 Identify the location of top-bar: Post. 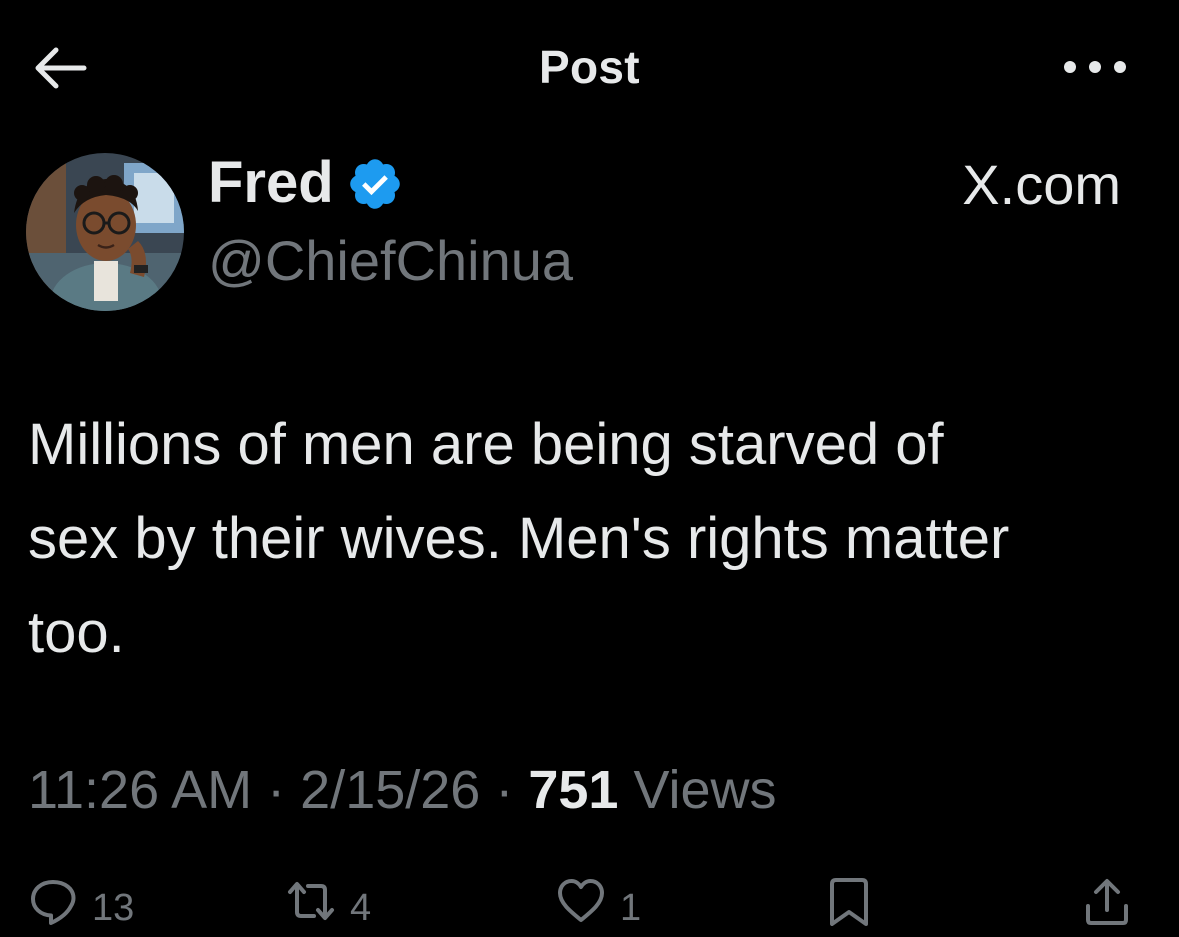
(589, 65).